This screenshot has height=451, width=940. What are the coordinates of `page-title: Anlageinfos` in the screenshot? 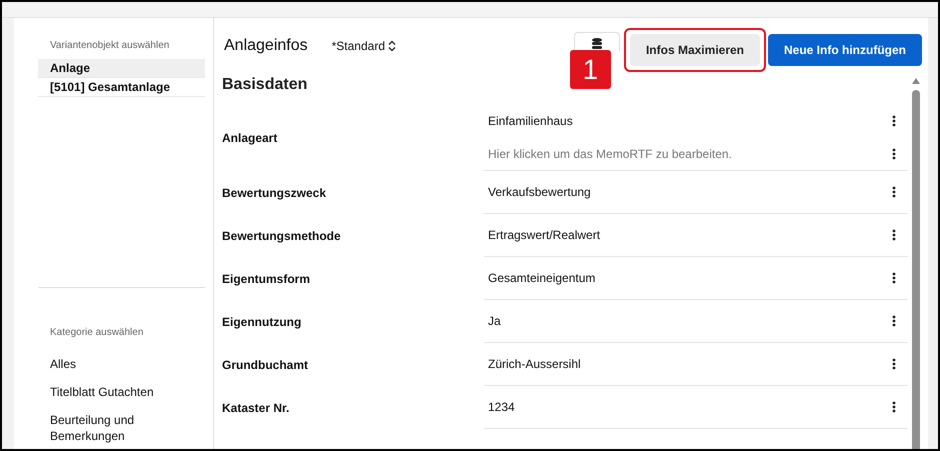 It's located at (266, 46).